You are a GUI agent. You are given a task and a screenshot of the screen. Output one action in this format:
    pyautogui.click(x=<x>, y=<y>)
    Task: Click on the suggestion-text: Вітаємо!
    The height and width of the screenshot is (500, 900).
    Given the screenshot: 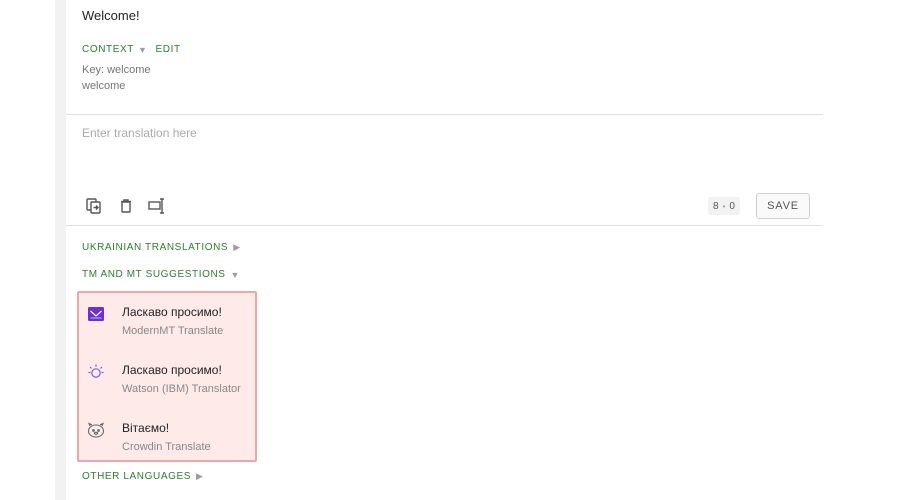 What is the action you would take?
    pyautogui.click(x=146, y=428)
    